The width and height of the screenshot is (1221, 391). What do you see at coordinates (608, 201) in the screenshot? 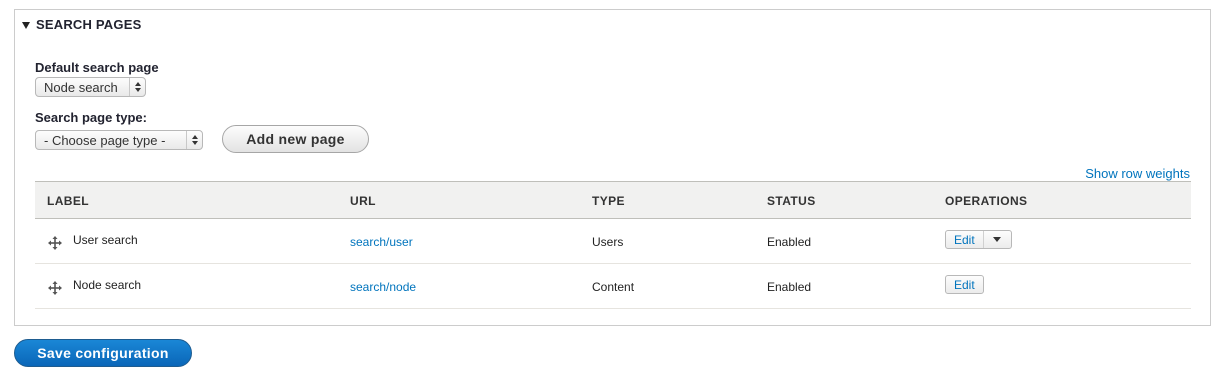
I see `header-type: TYPE` at bounding box center [608, 201].